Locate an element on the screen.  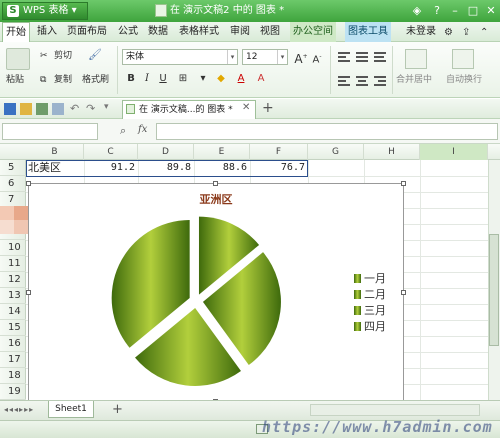
tab-home: 开始 is located at coordinates (16, 32).